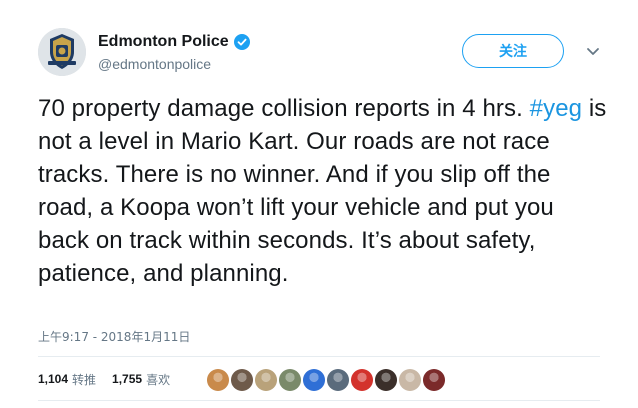 The width and height of the screenshot is (638, 408). Describe the element at coordinates (323, 54) in the screenshot. I see `tweet-header: Edmonton Police @edmontonpolice 关注` at that location.